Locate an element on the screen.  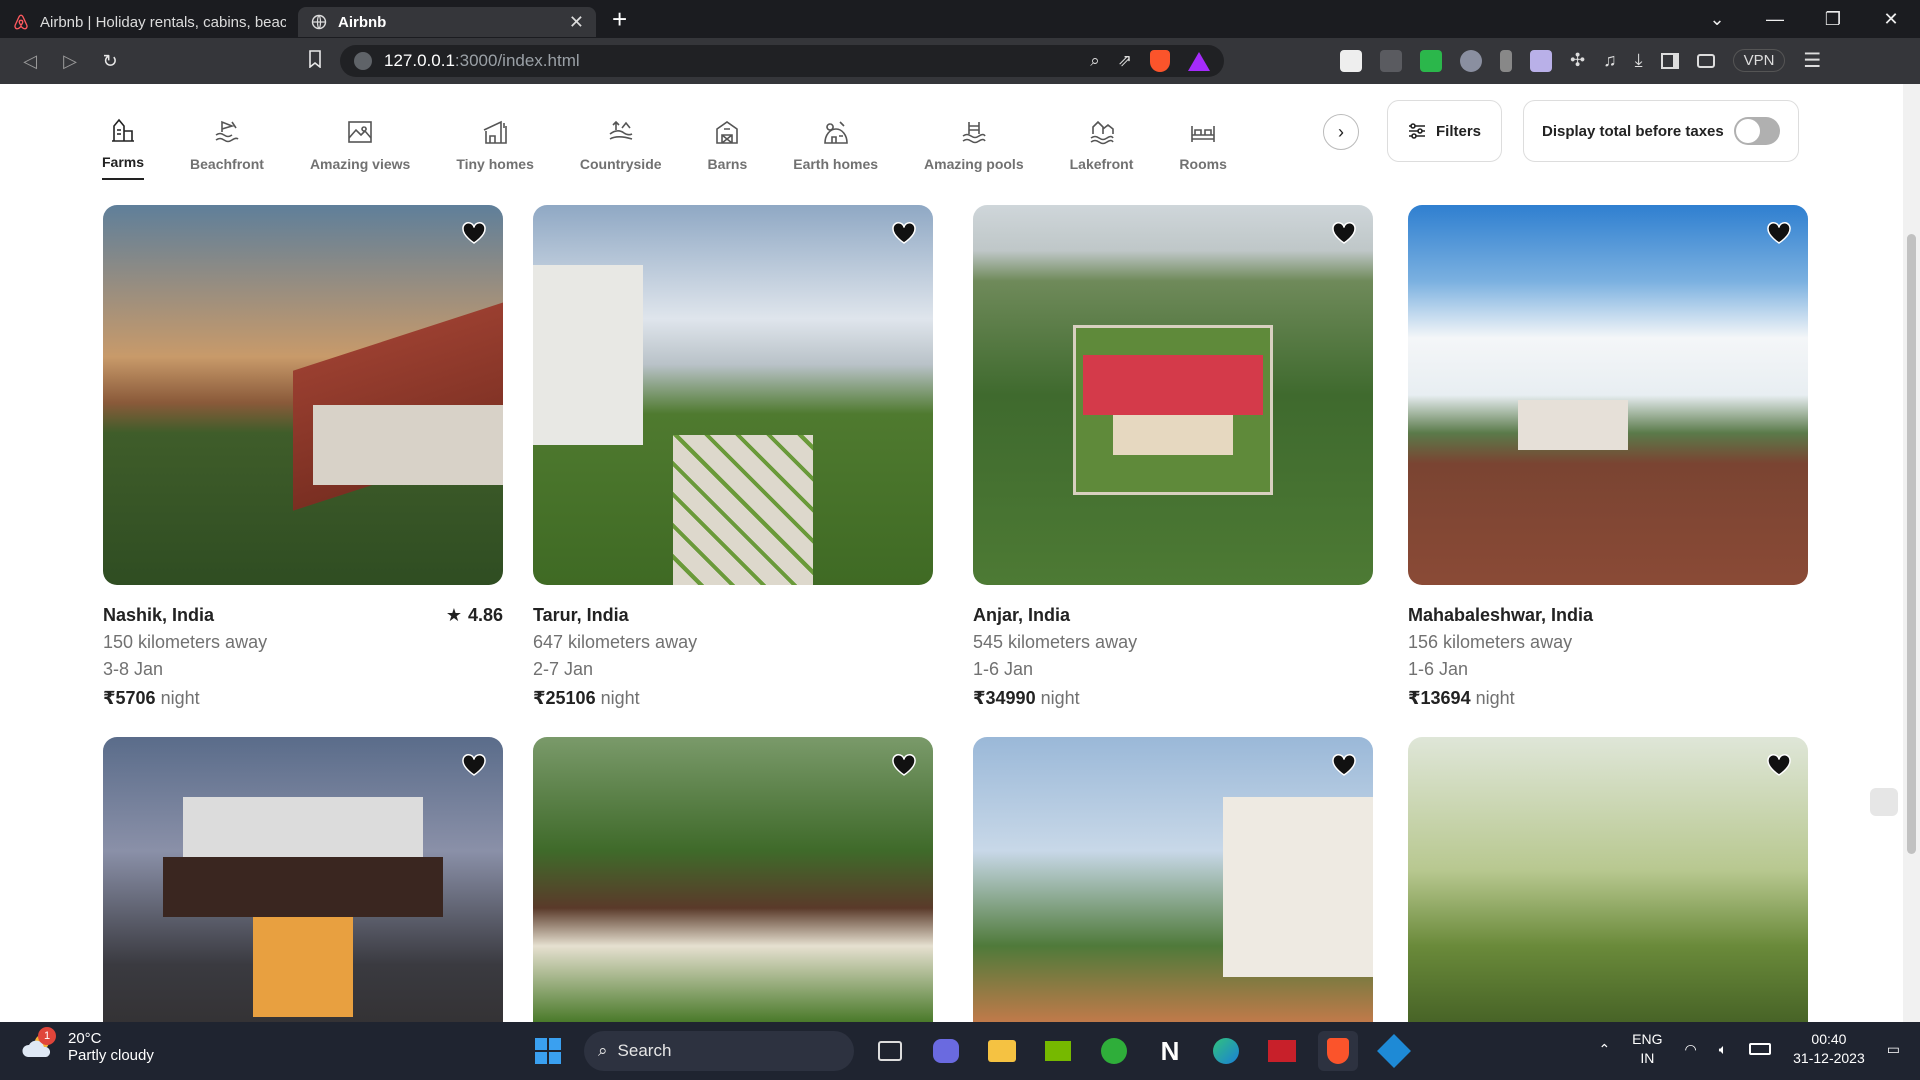
window-controls: ⌄ — ❐ ✕ is located at coordinates (1804, 19).